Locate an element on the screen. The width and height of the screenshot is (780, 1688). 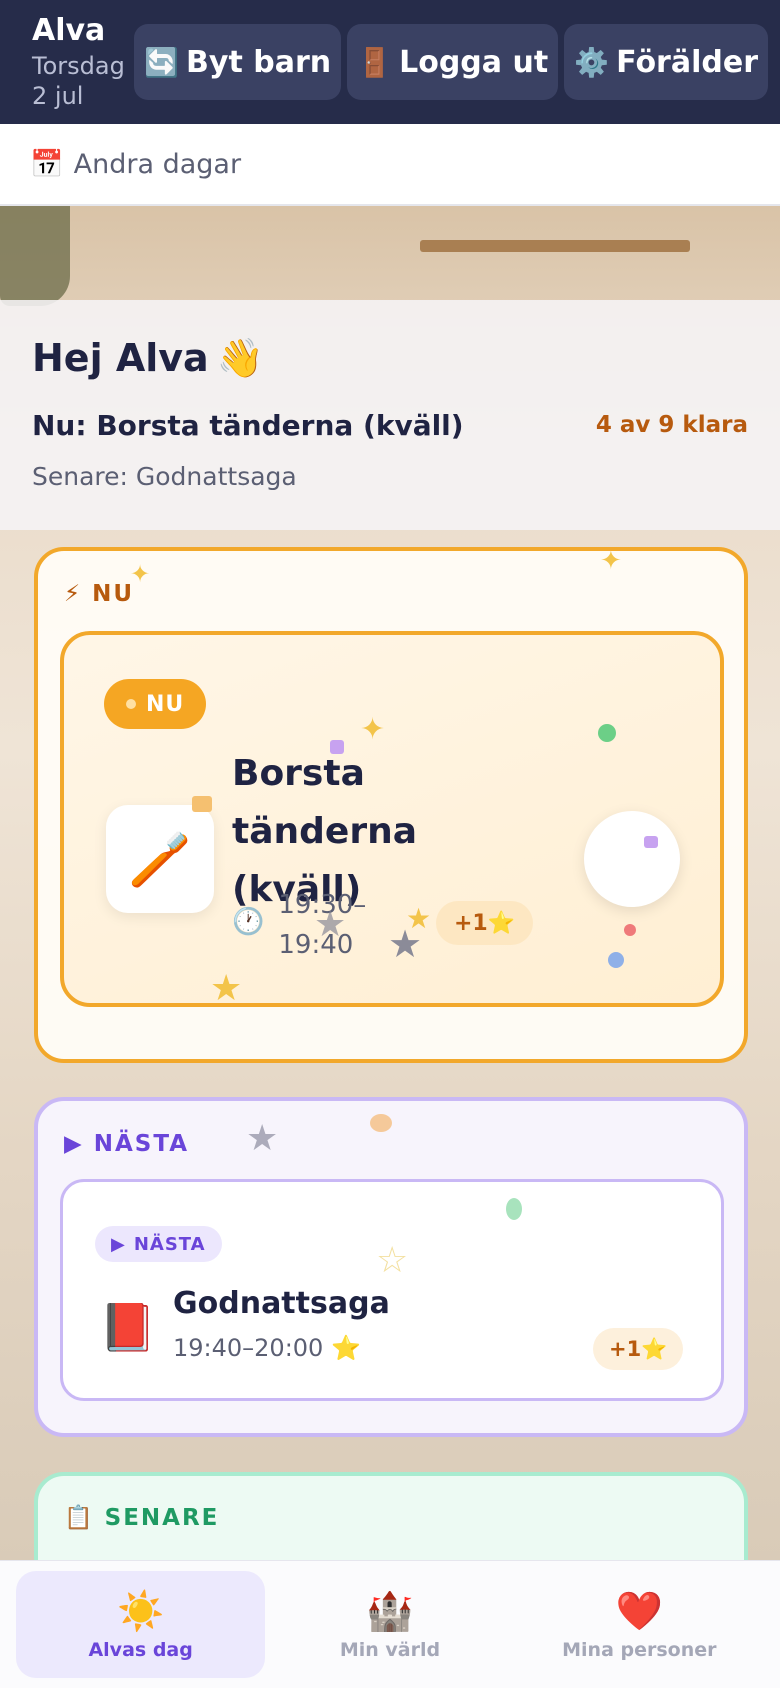
progress-count: 4 av 9 klara is located at coordinates (671, 425).